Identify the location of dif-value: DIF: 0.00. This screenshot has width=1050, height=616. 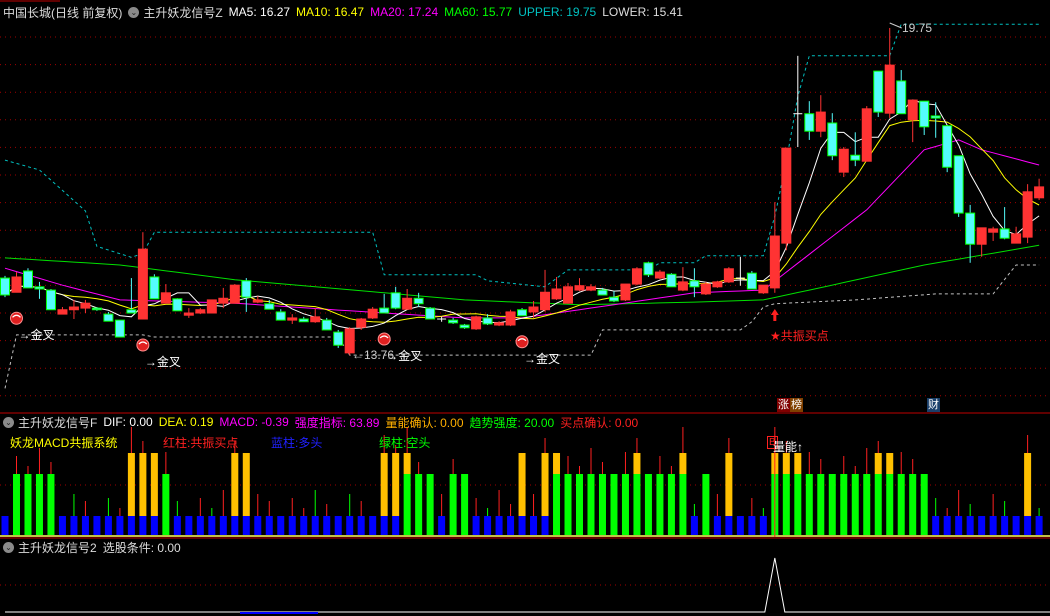
(128, 422).